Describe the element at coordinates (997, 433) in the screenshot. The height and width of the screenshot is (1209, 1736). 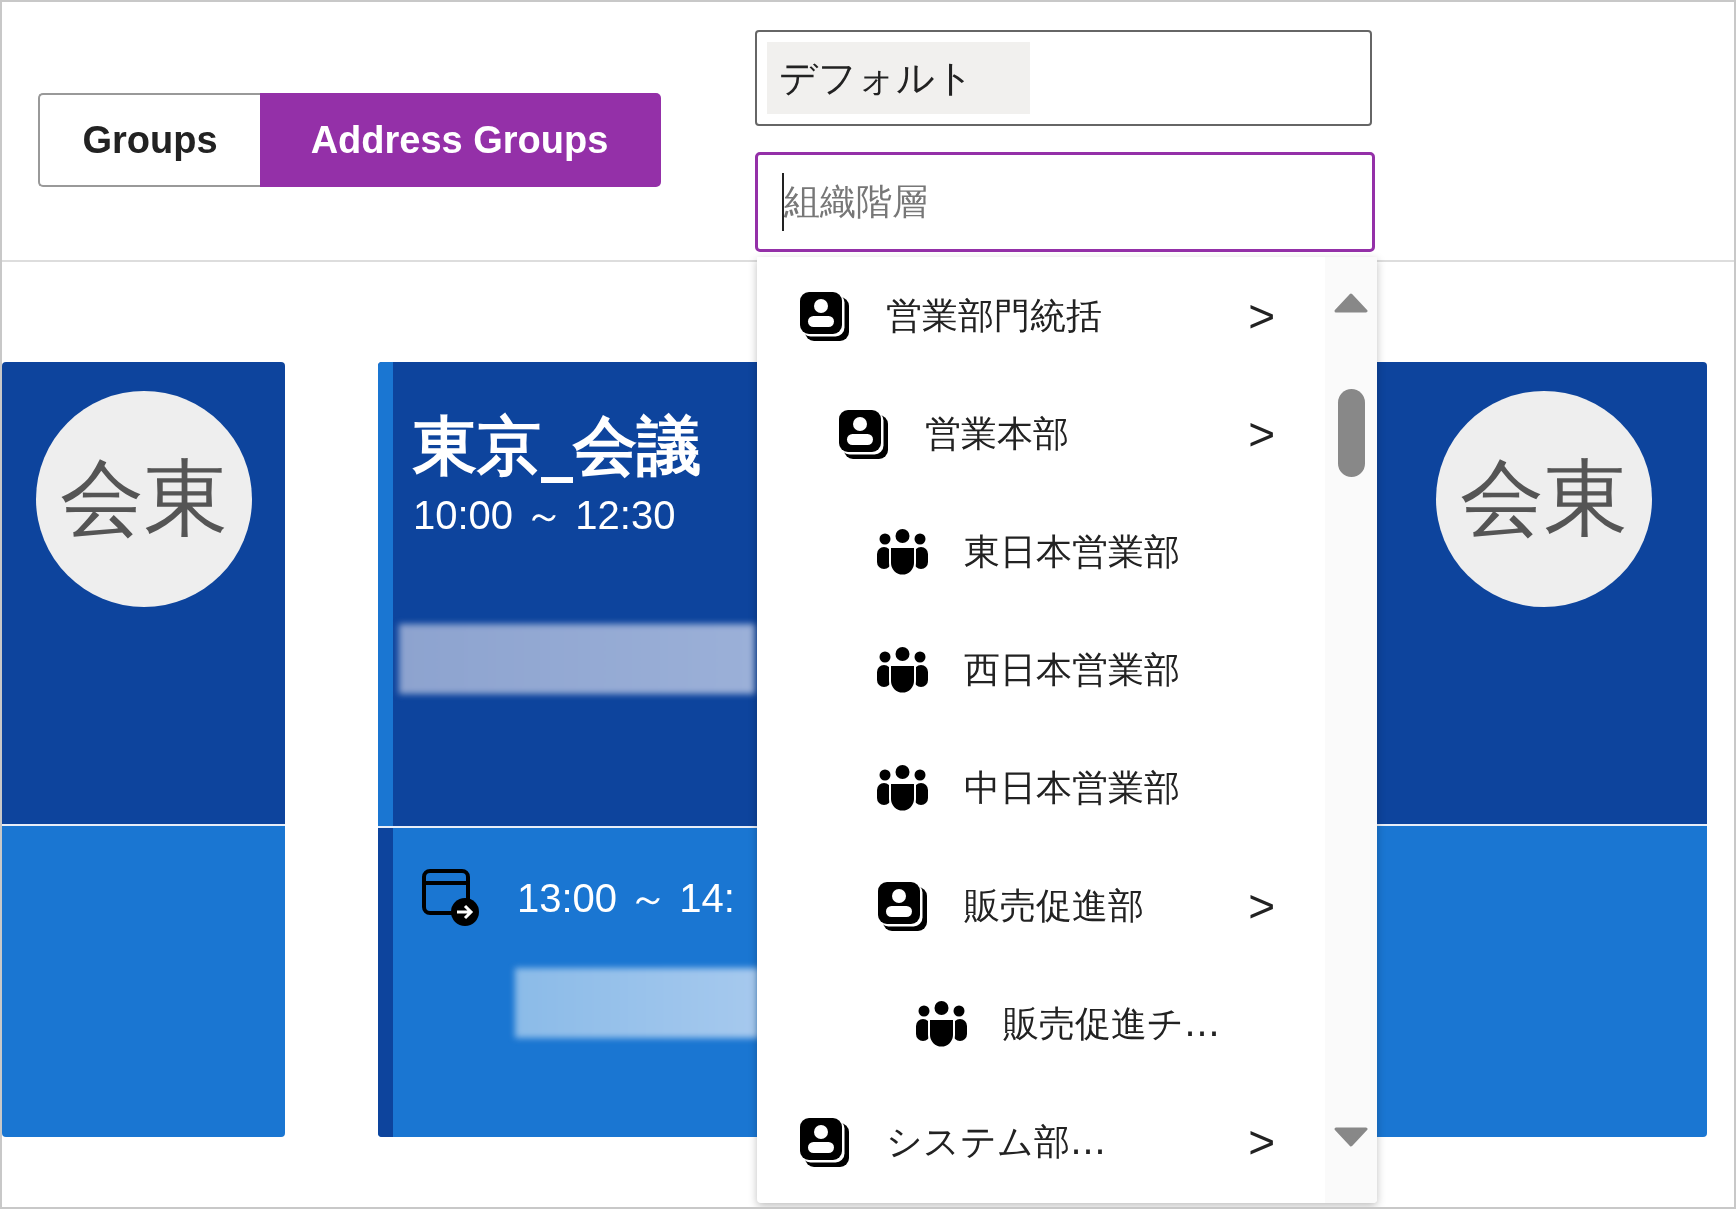
I see `item-label: 営業本部` at that location.